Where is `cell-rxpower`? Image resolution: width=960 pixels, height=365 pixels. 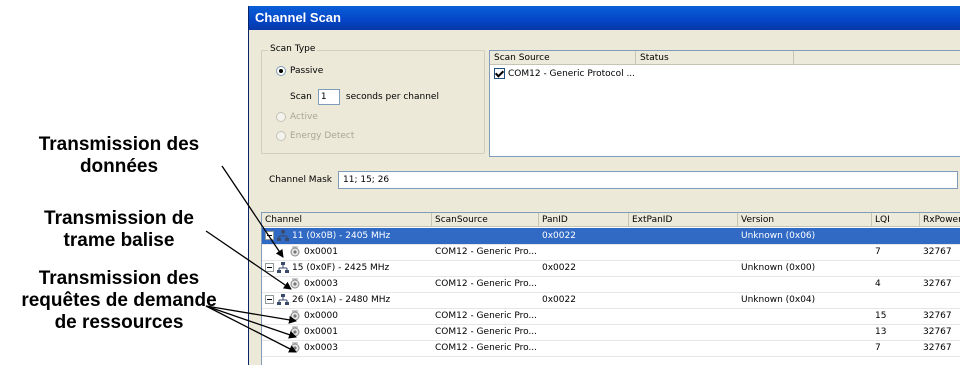 cell-rxpower is located at coordinates (940, 268).